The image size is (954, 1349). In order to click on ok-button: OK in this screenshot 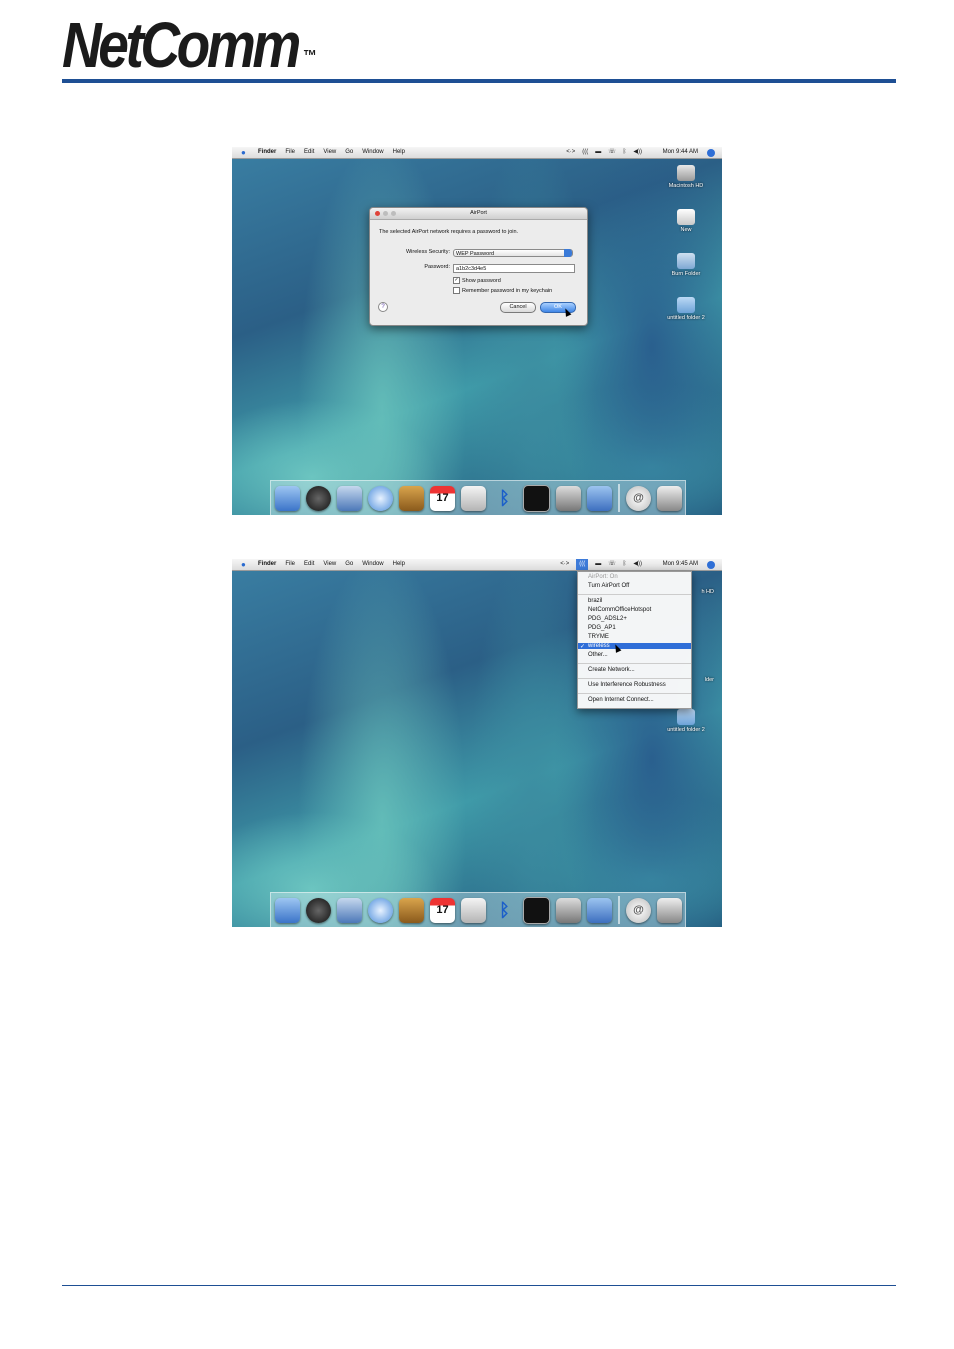, I will do `click(558, 307)`.